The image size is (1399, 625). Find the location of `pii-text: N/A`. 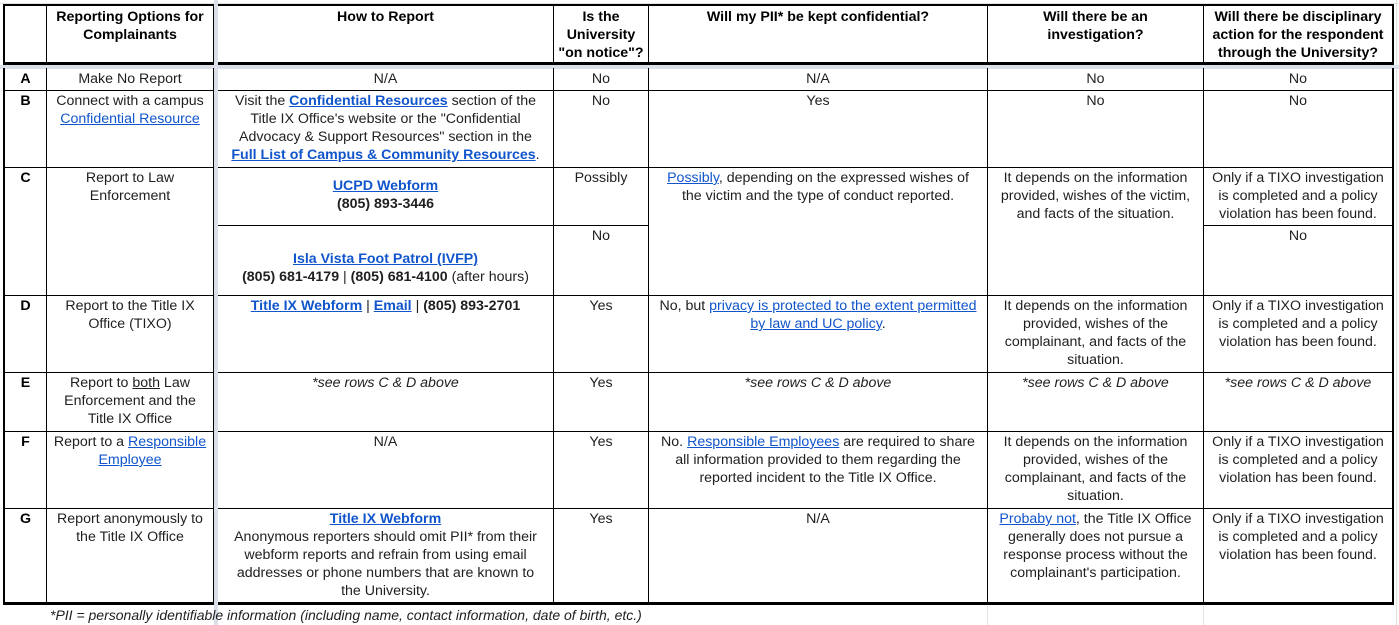

pii-text: N/A is located at coordinates (818, 79).